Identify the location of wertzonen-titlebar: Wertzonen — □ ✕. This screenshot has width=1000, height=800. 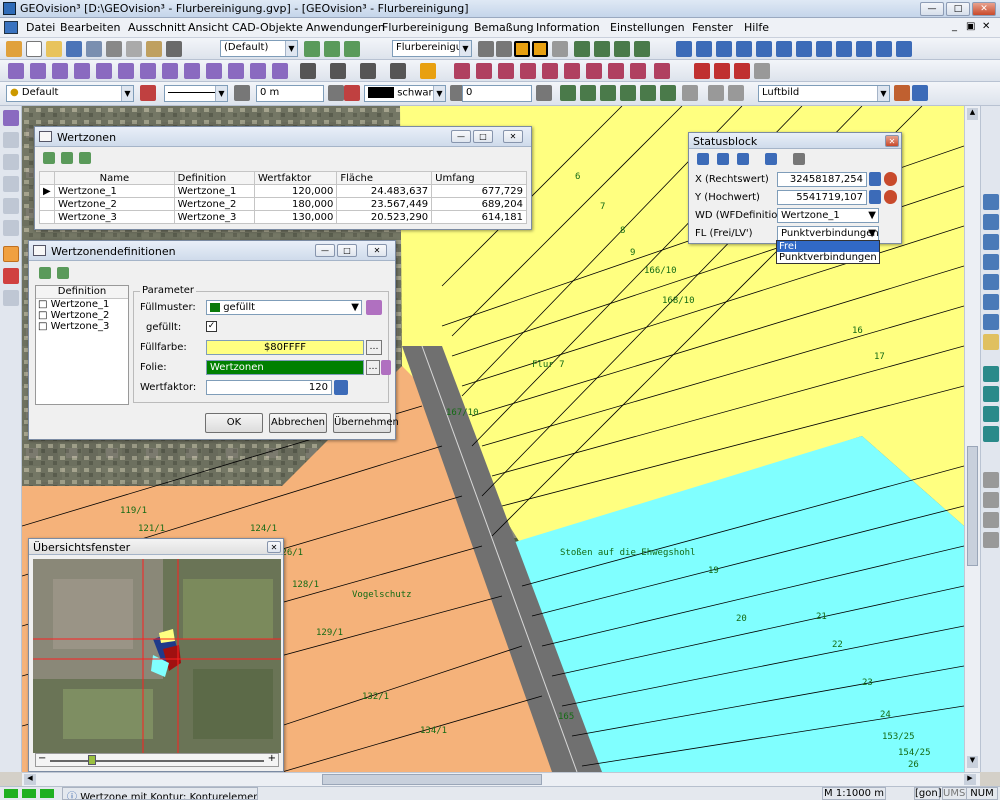
(283, 137).